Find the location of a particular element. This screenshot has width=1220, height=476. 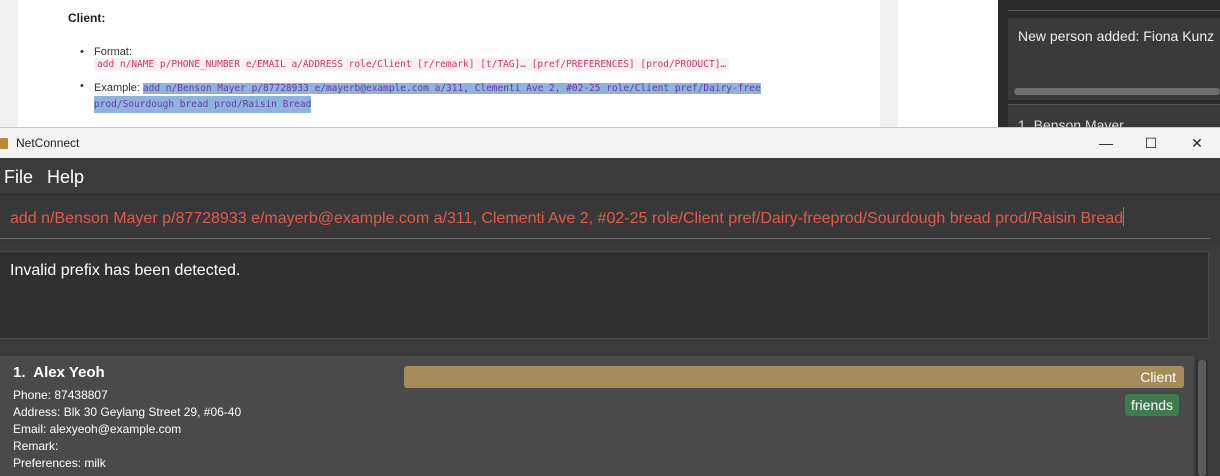

friends-tag: friends is located at coordinates (1152, 405).